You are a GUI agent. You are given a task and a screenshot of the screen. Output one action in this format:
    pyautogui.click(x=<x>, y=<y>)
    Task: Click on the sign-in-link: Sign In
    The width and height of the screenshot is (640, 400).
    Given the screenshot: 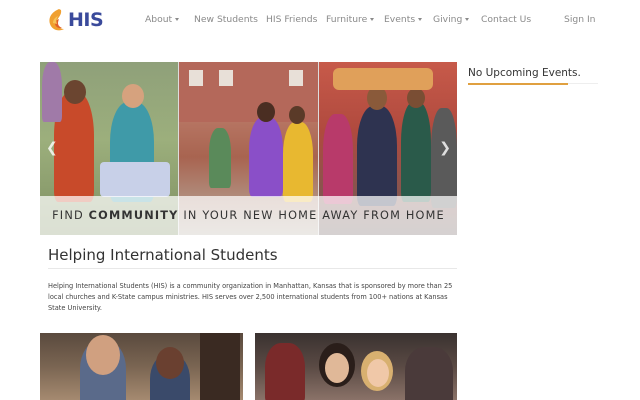 What is the action you would take?
    pyautogui.click(x=580, y=19)
    